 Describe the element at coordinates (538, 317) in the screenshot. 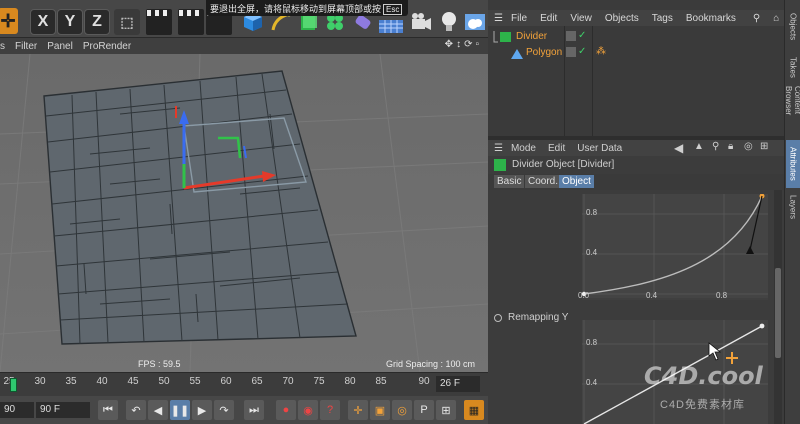

I see `remapping-y-label: Remapping Y` at that location.